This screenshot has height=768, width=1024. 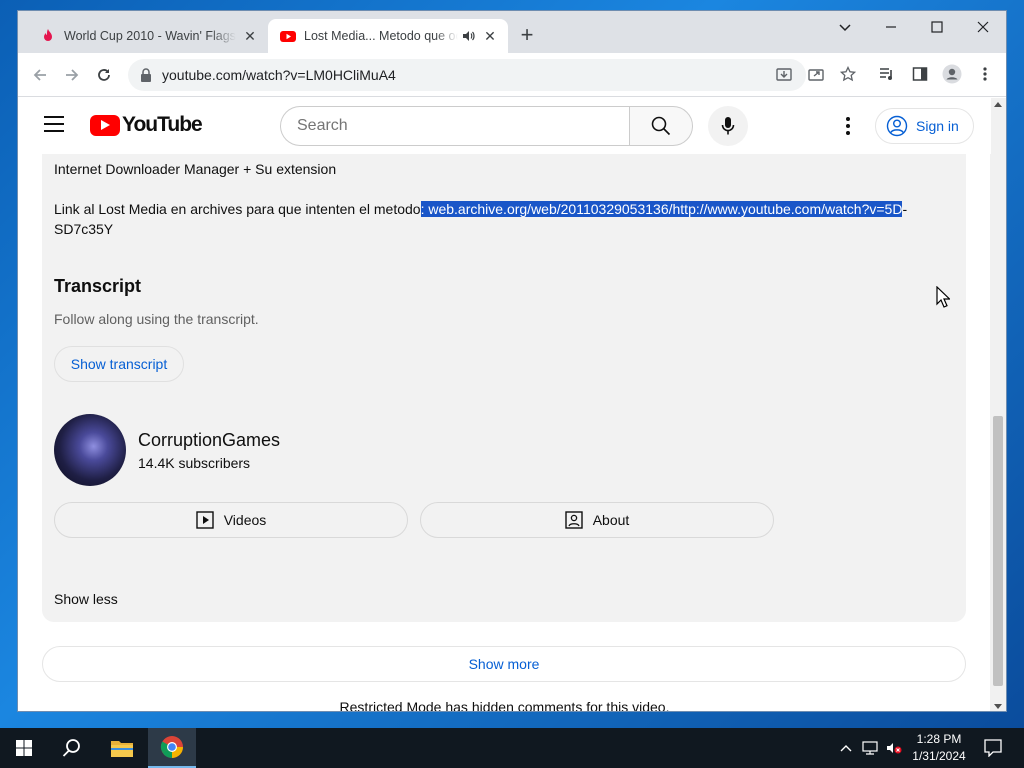 I want to click on share-button, so click(x=816, y=74).